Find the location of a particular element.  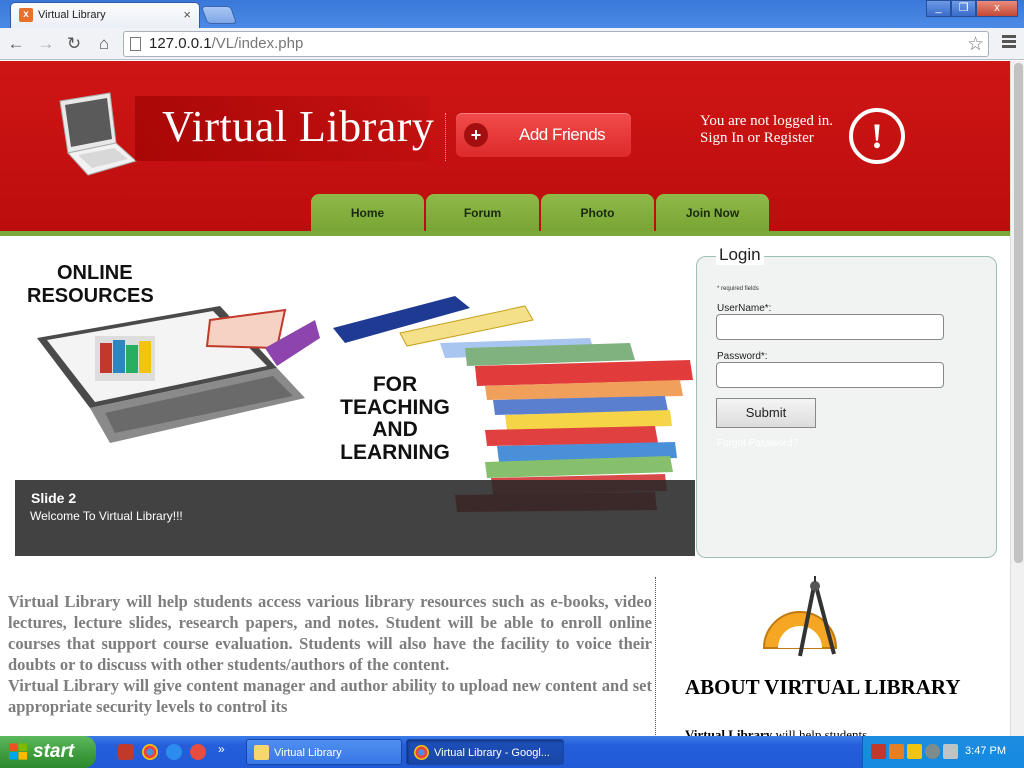

reload-icon: ↻ is located at coordinates (74, 44).